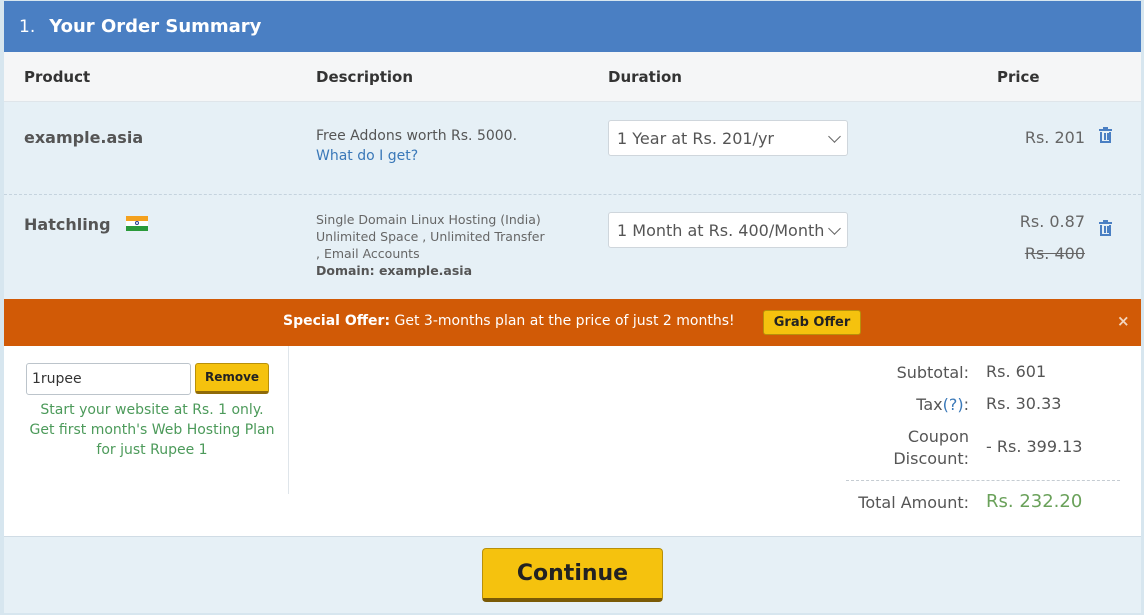  I want to click on column-header-product: Product, so click(57, 77).